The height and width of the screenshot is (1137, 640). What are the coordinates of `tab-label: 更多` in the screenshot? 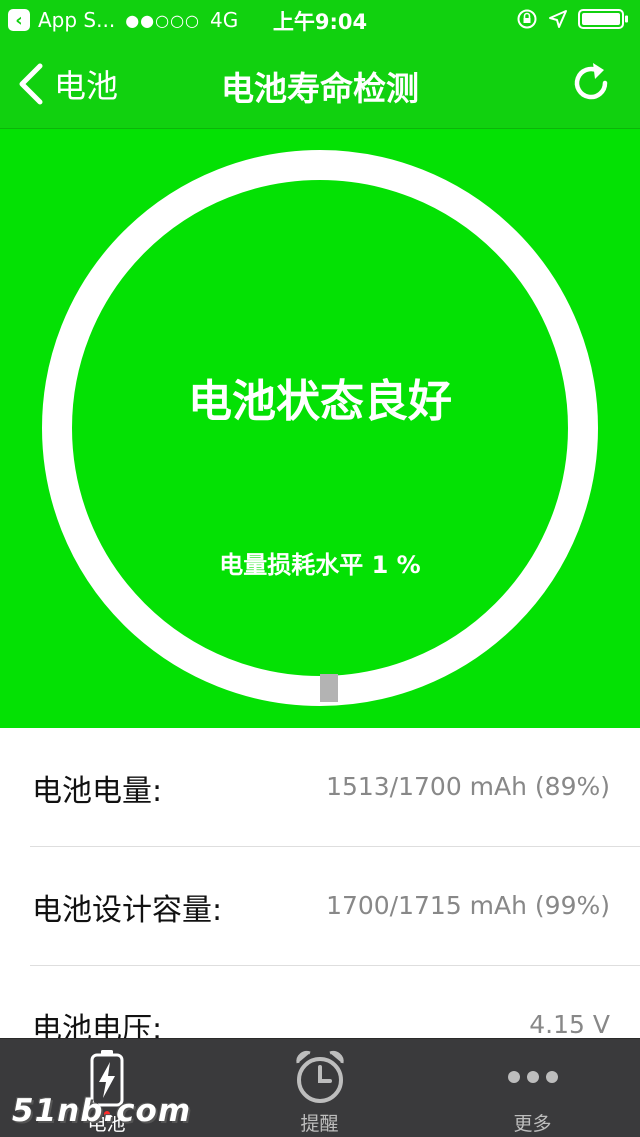 It's located at (532, 1124).